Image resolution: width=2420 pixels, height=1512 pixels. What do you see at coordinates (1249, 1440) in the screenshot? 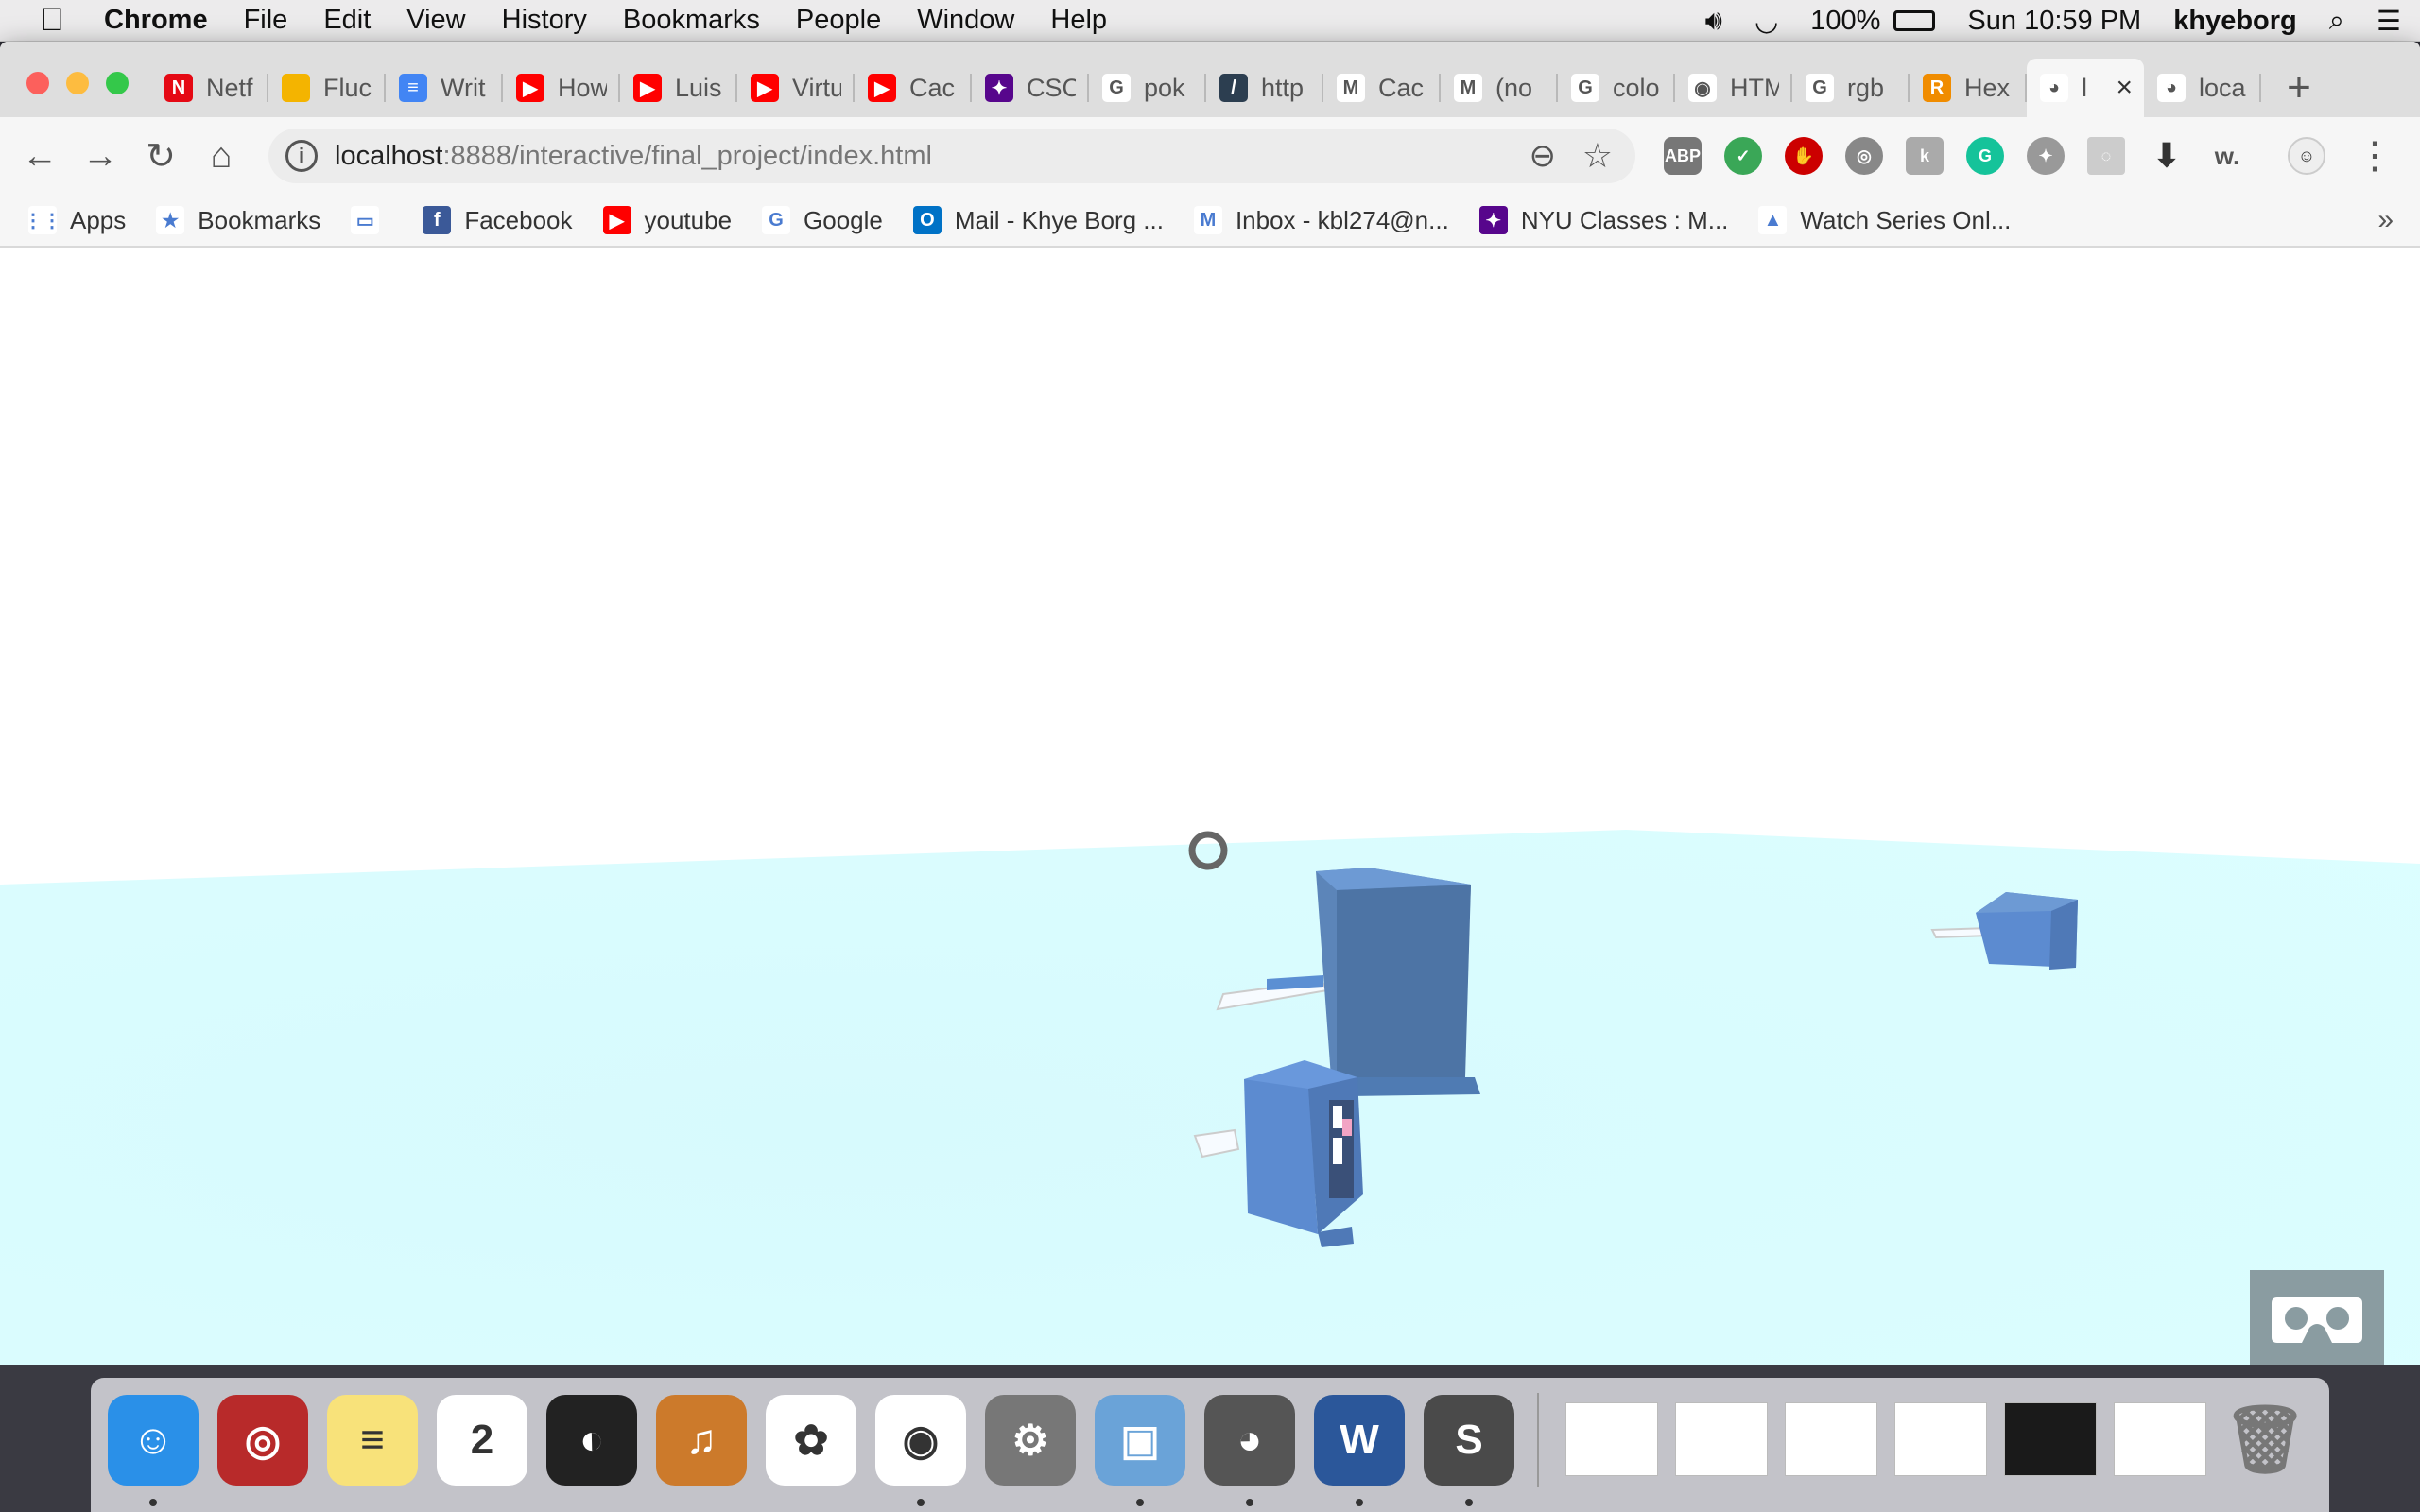
I see `mamp-icon: ◕` at bounding box center [1249, 1440].